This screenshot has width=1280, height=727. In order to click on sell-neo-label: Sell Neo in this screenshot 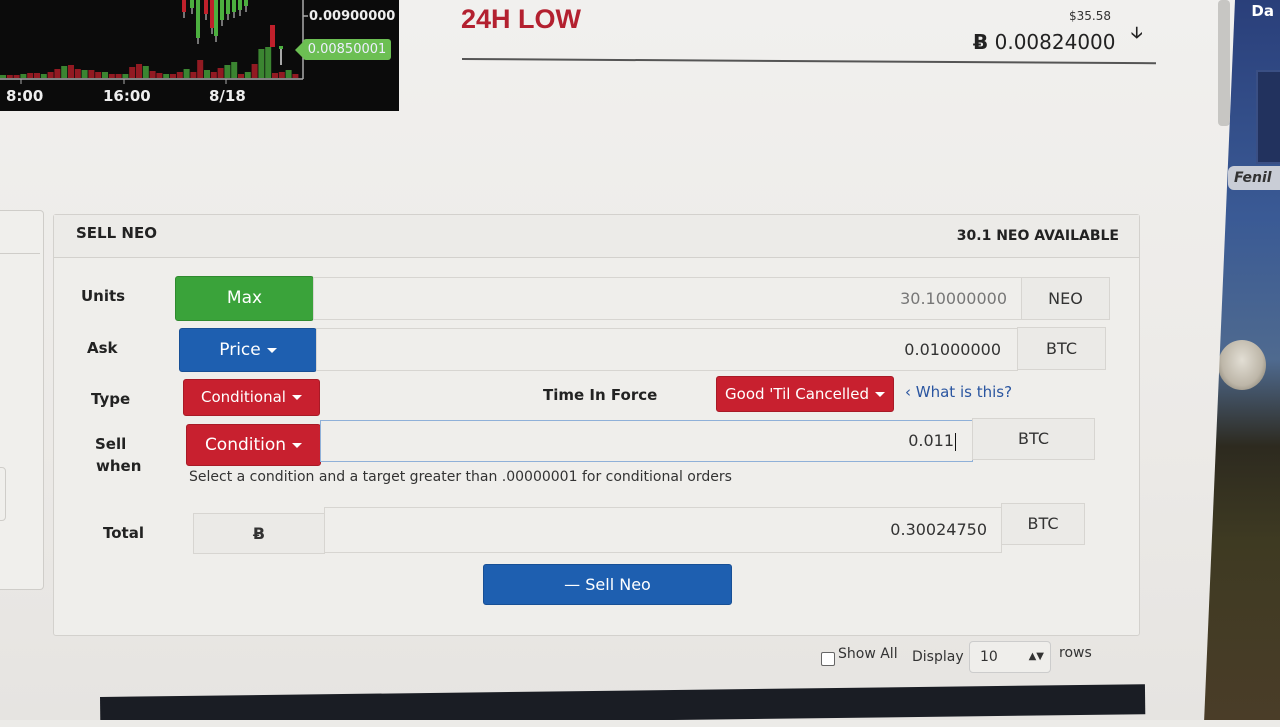, I will do `click(618, 584)`.